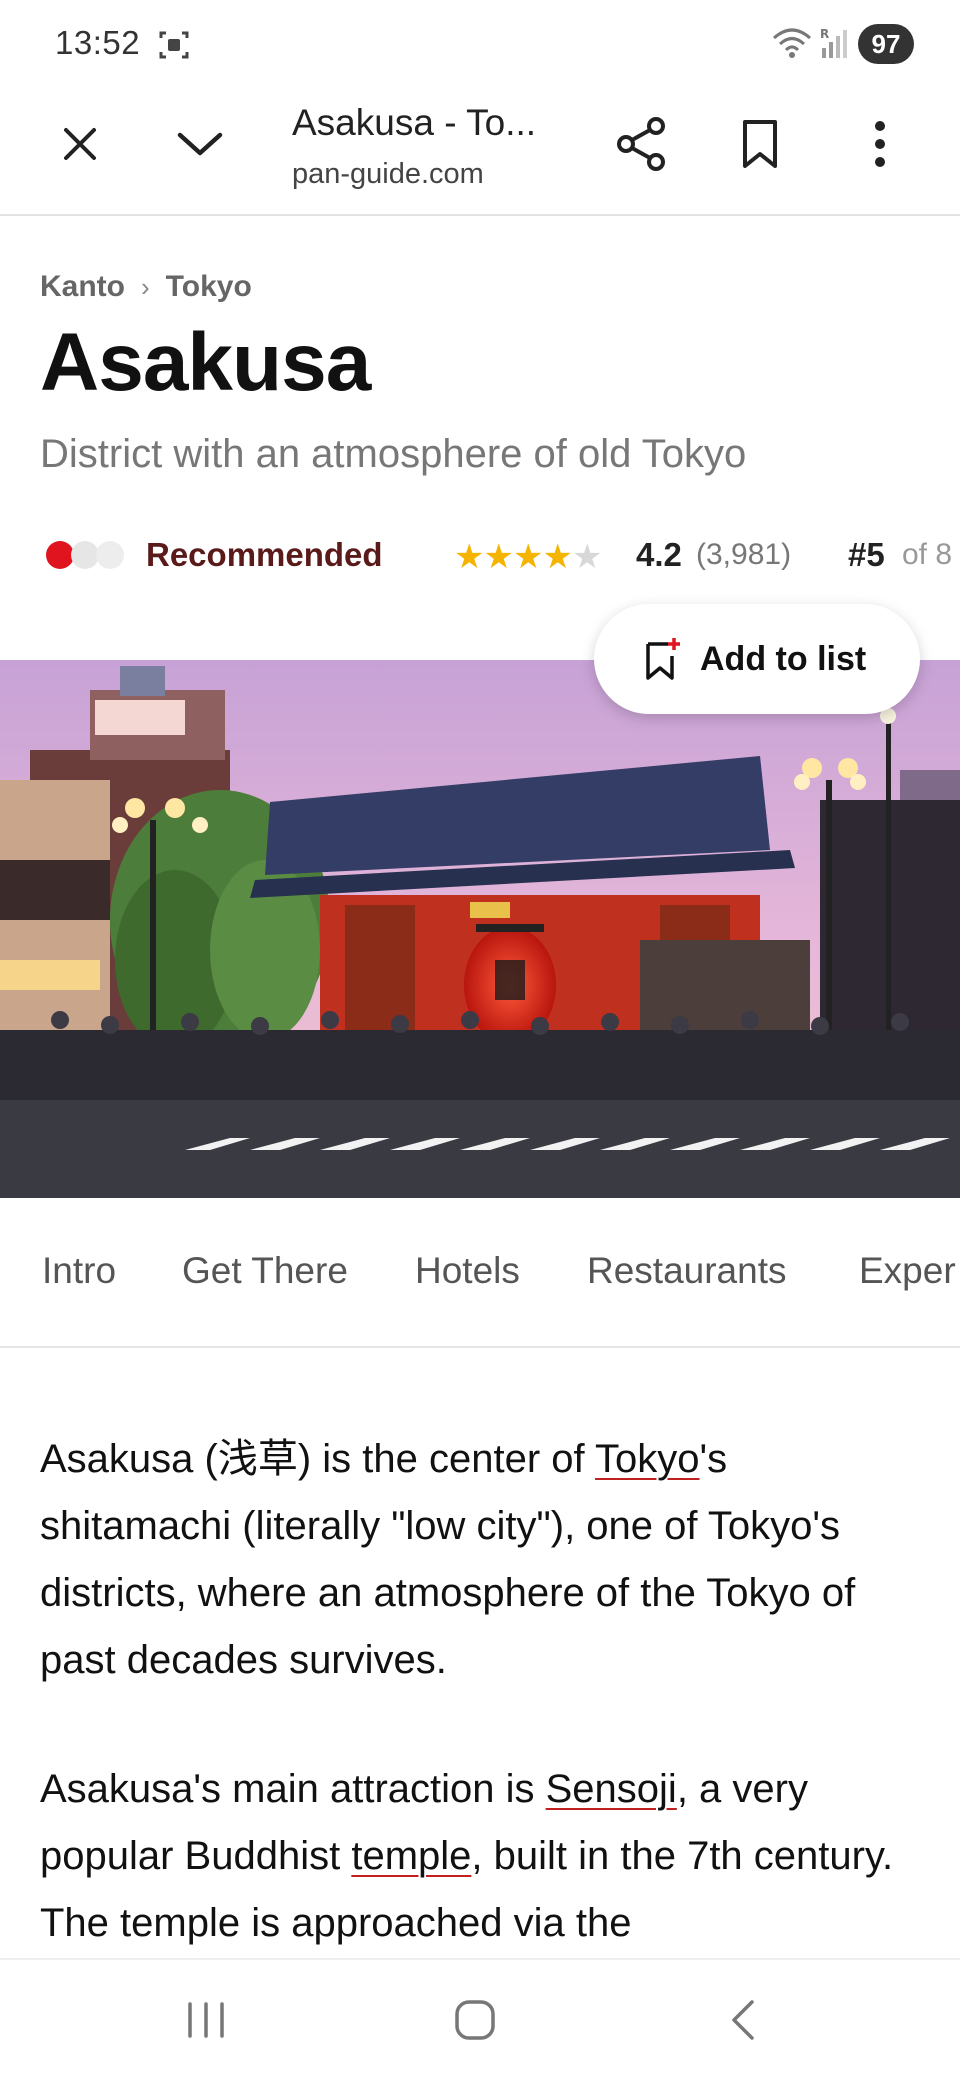  I want to click on recent-apps-button, so click(206, 2020).